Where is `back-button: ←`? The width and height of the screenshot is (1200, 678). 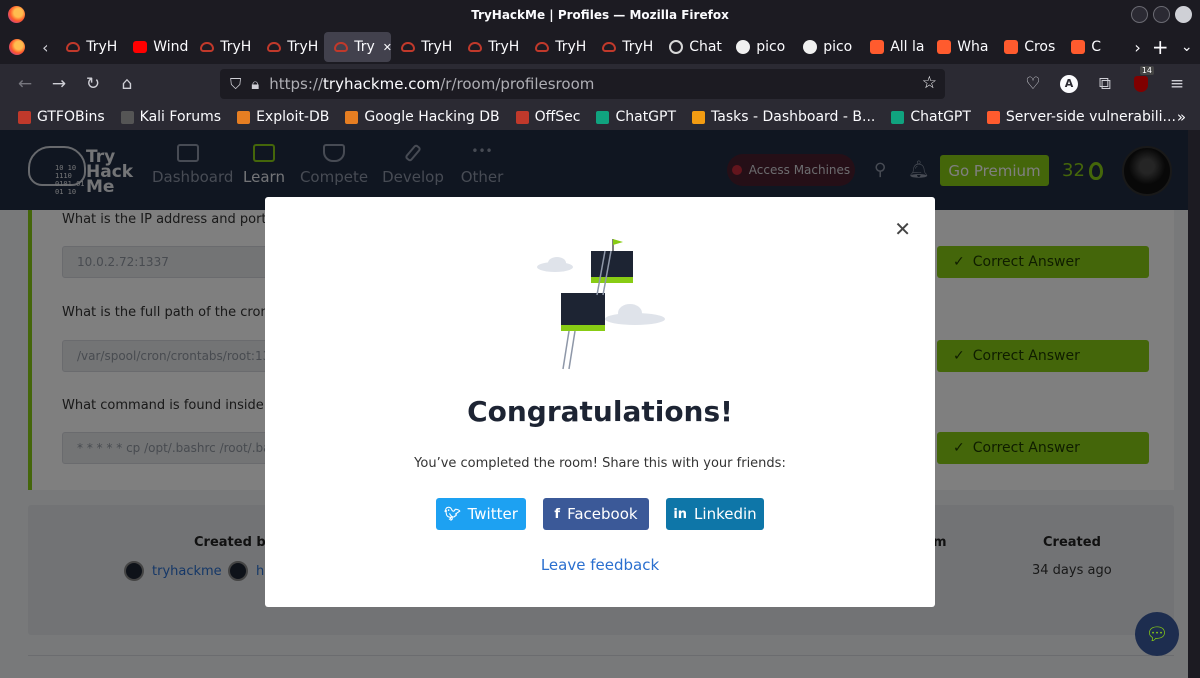
back-button: ← is located at coordinates (25, 84).